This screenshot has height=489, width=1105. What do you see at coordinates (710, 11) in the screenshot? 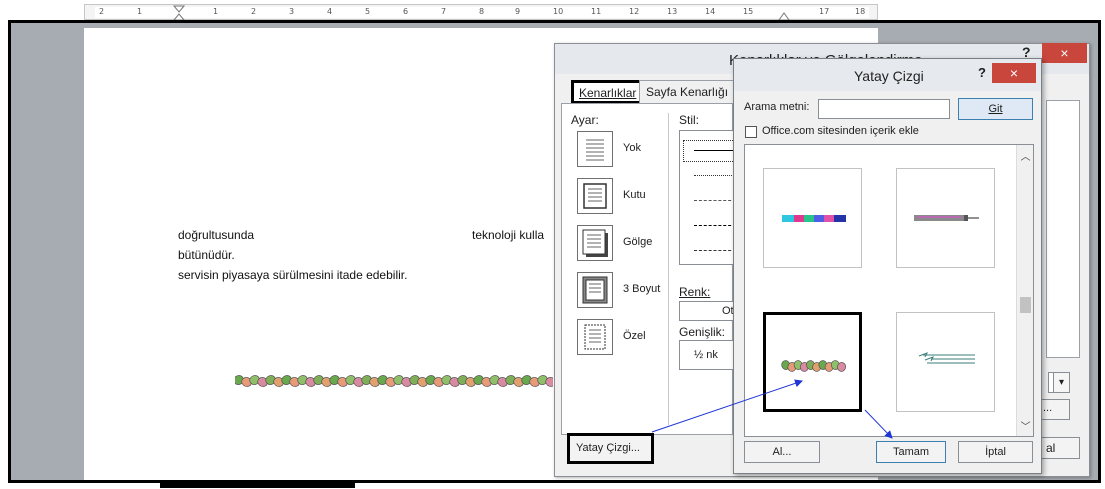
I see `ruler-number: 14` at bounding box center [710, 11].